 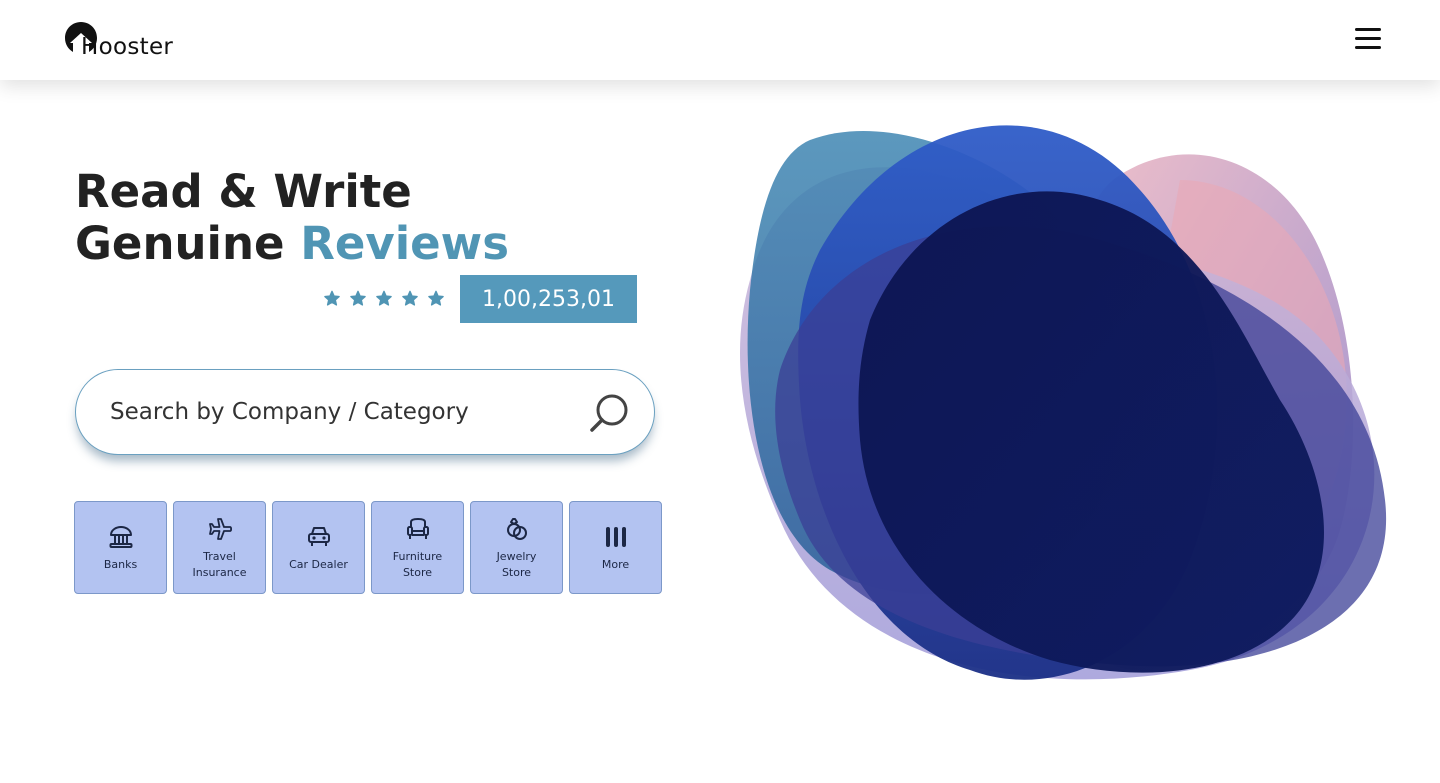 What do you see at coordinates (220, 529) in the screenshot?
I see `airplane-icon` at bounding box center [220, 529].